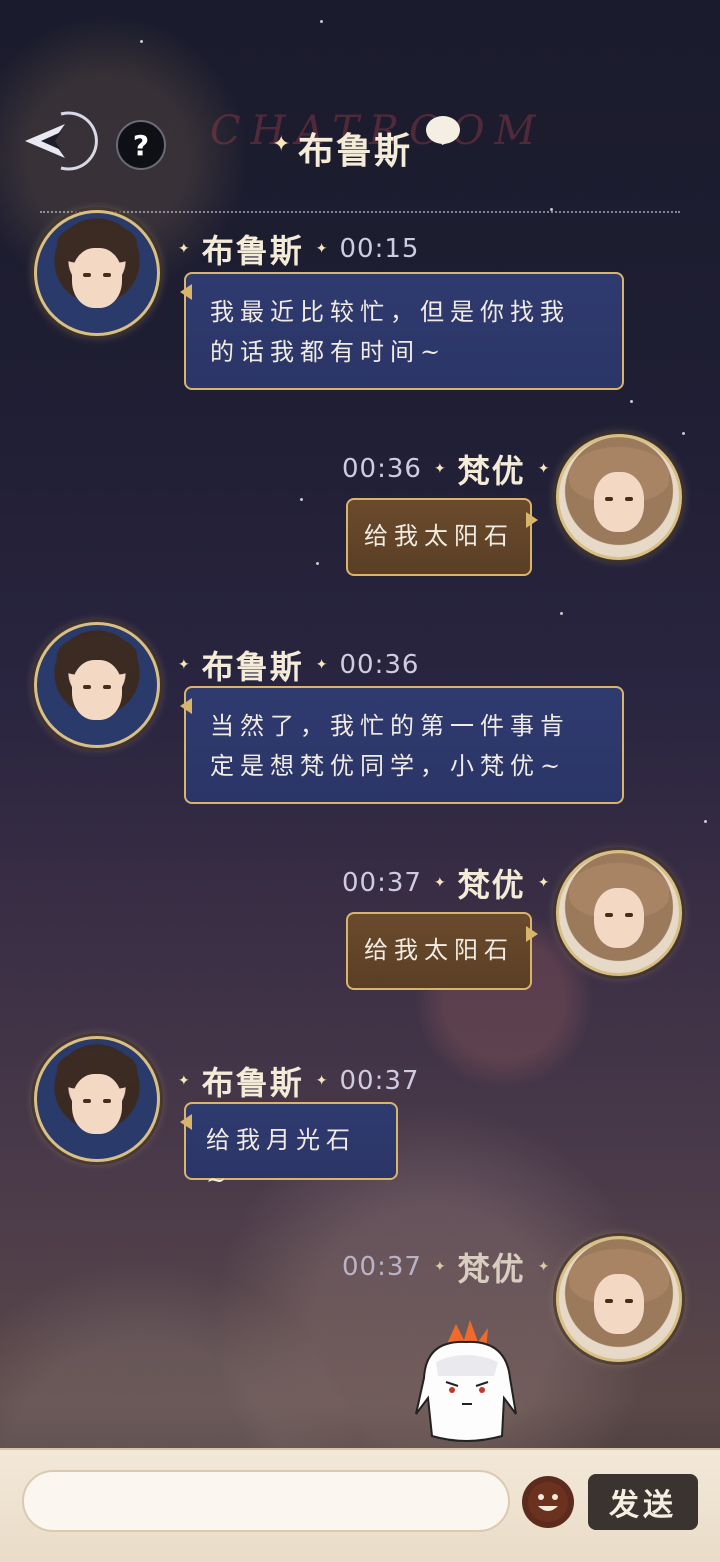 The image size is (720, 1562). I want to click on help-button: ?, so click(141, 145).